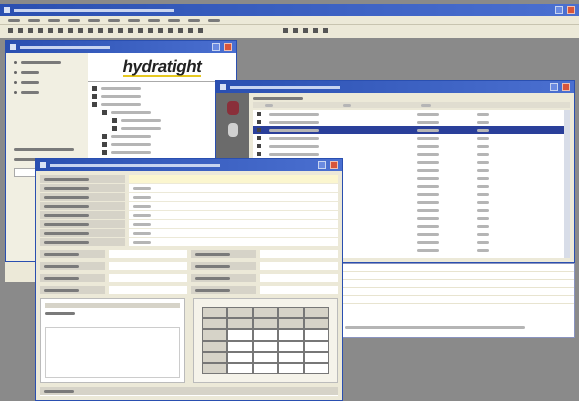  What do you see at coordinates (567, 184) in the screenshot?
I see `scrollbar` at bounding box center [567, 184].